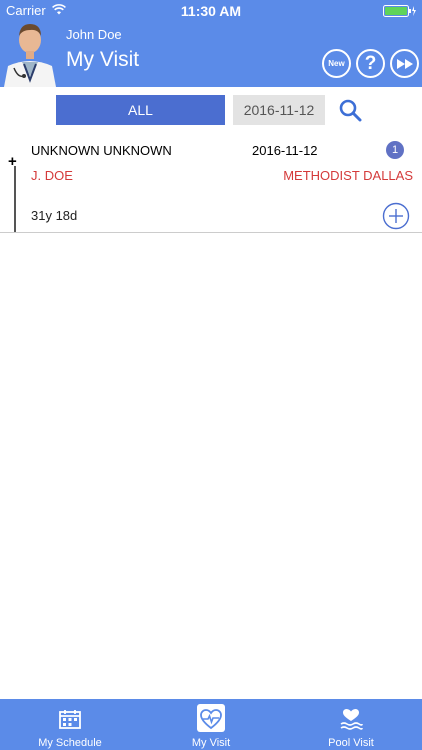 This screenshot has width=422, height=750. What do you see at coordinates (30, 52) in the screenshot?
I see `doctor-avatar` at bounding box center [30, 52].